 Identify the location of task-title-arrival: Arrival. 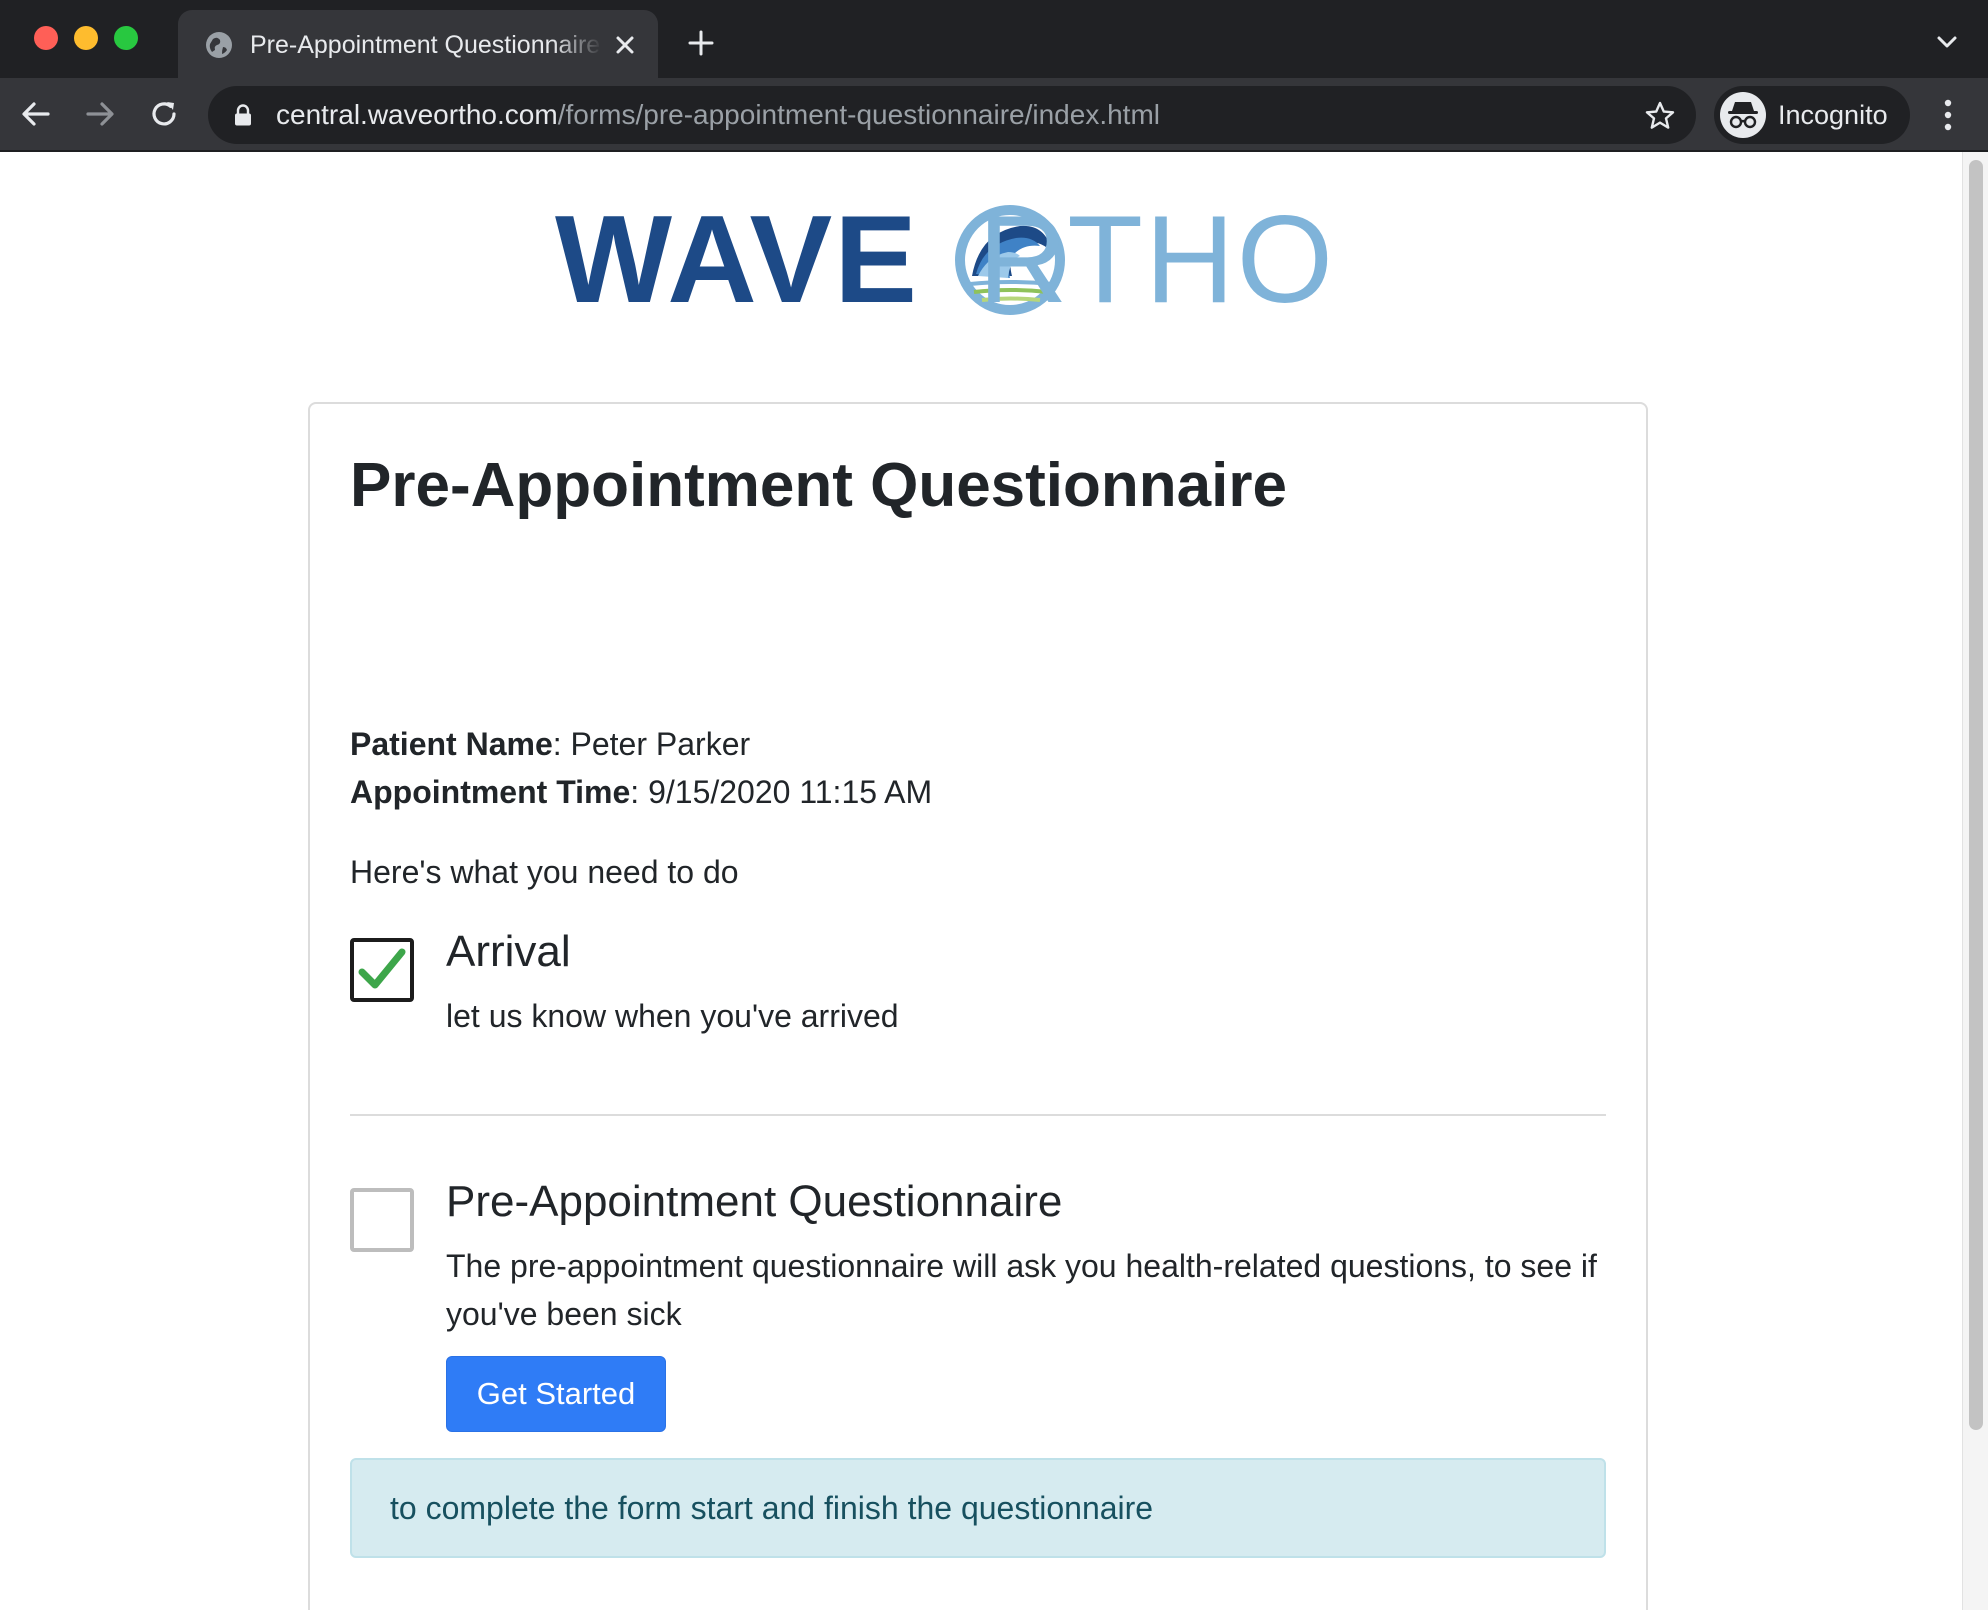
(508, 951).